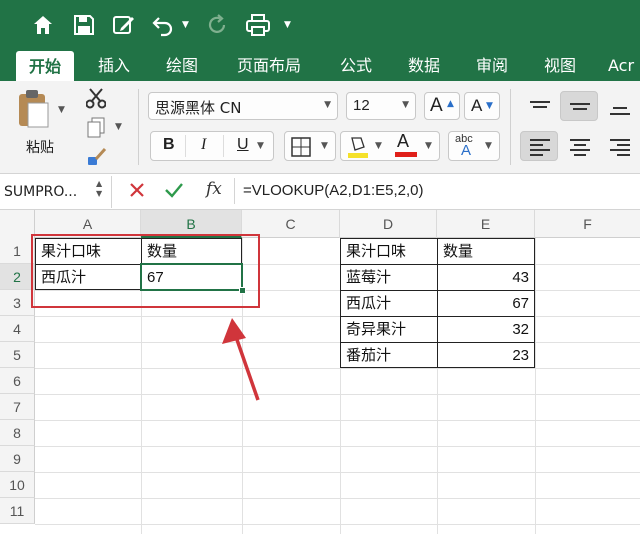  I want to click on align-bottom-button, so click(619, 106).